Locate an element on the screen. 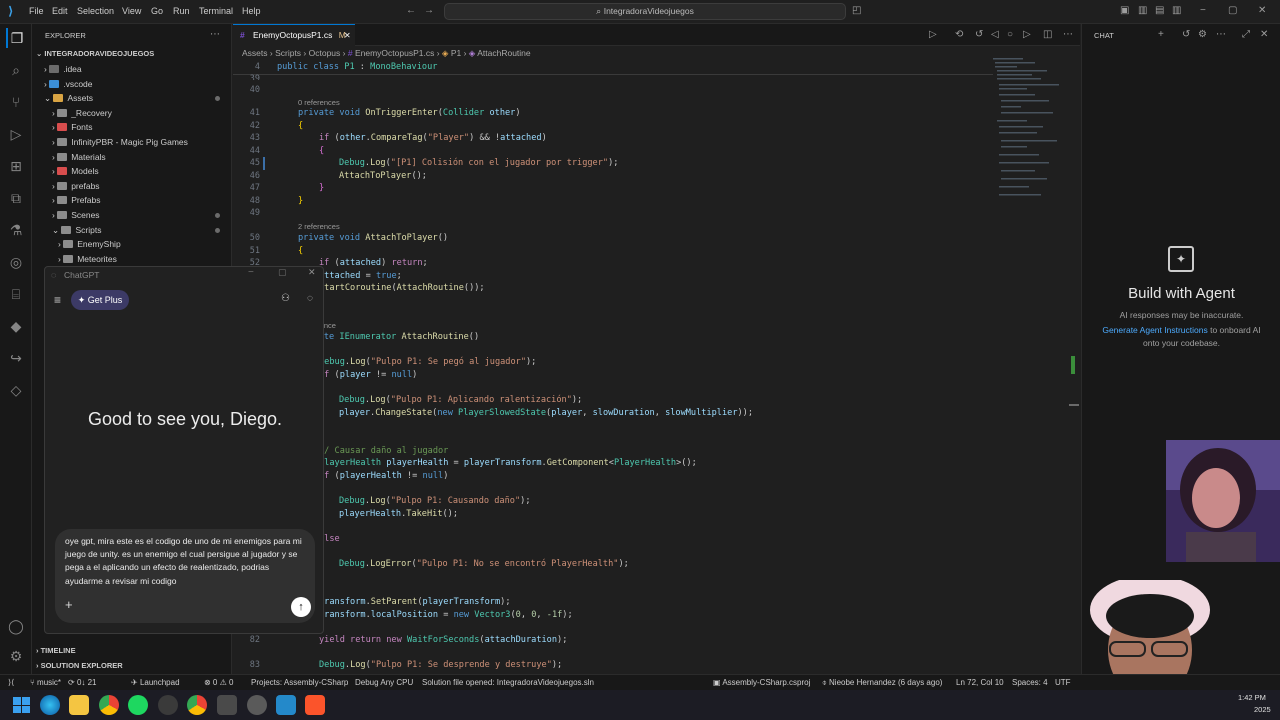 This screenshot has width=1280, height=720. sidebar-menu-icon: ≡ is located at coordinates (57, 300).